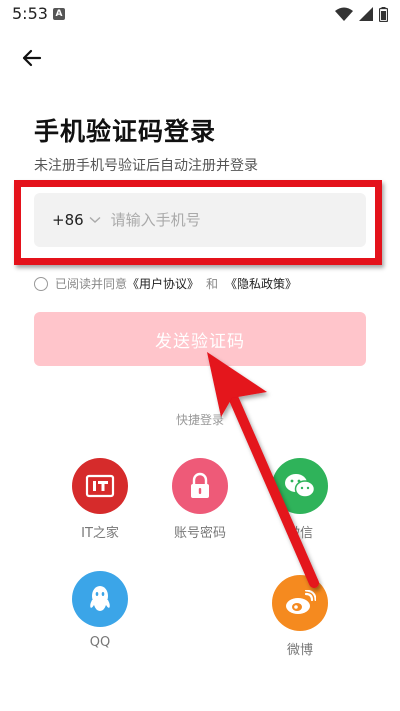  I want to click on system-icons, so click(361, 14).